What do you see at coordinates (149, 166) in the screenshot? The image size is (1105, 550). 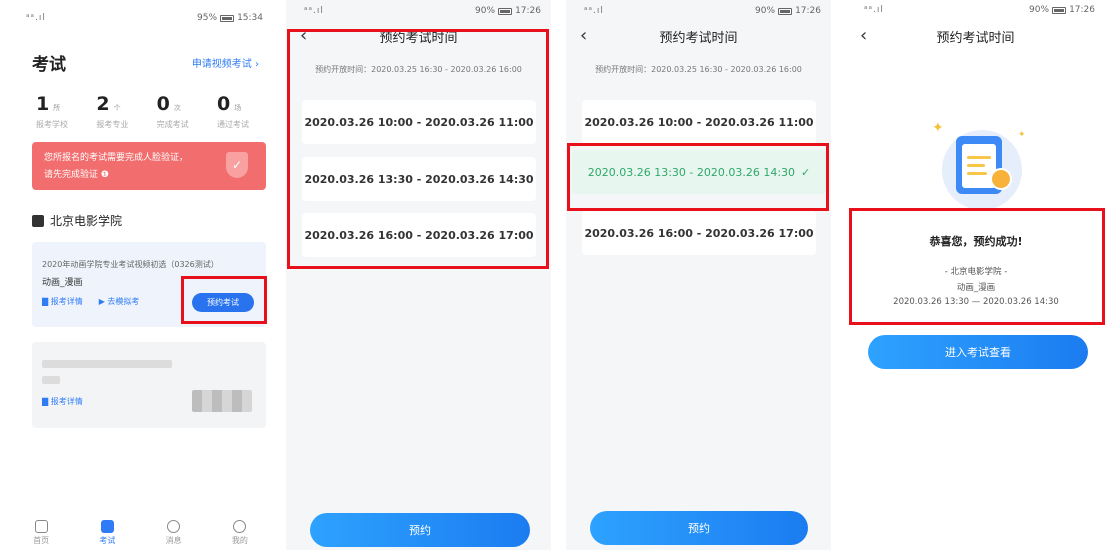 I see `face-verification-alert: 您所报名的考试需要完成人脸验证， 请先完成验证 ❶ ✓` at bounding box center [149, 166].